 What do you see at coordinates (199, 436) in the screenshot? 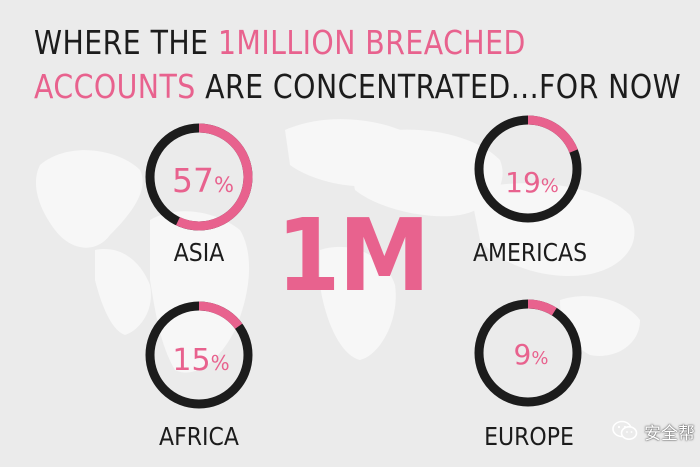
I see `region-label-africa: AFRICA` at bounding box center [199, 436].